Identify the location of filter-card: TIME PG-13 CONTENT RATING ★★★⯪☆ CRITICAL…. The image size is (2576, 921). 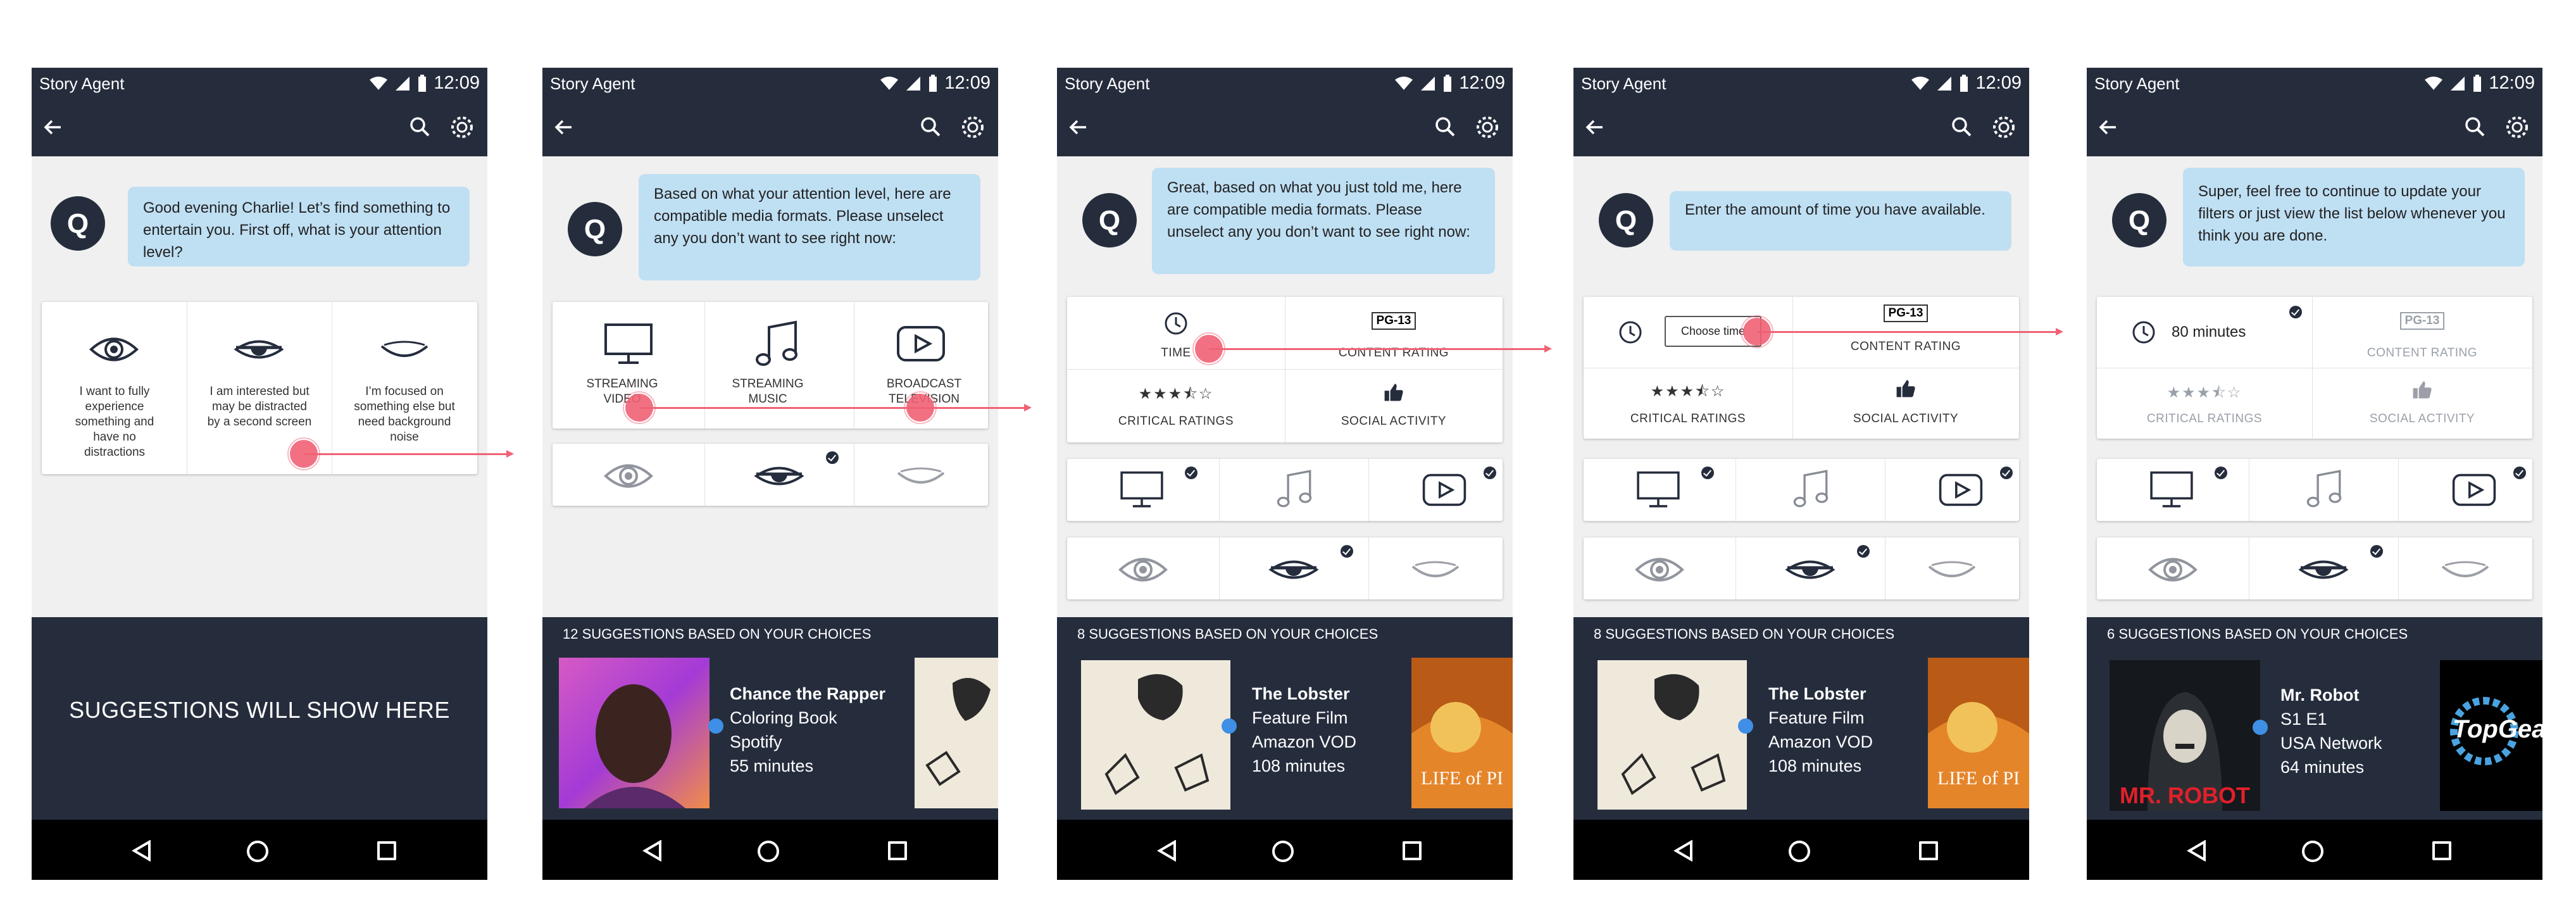
(1285, 369).